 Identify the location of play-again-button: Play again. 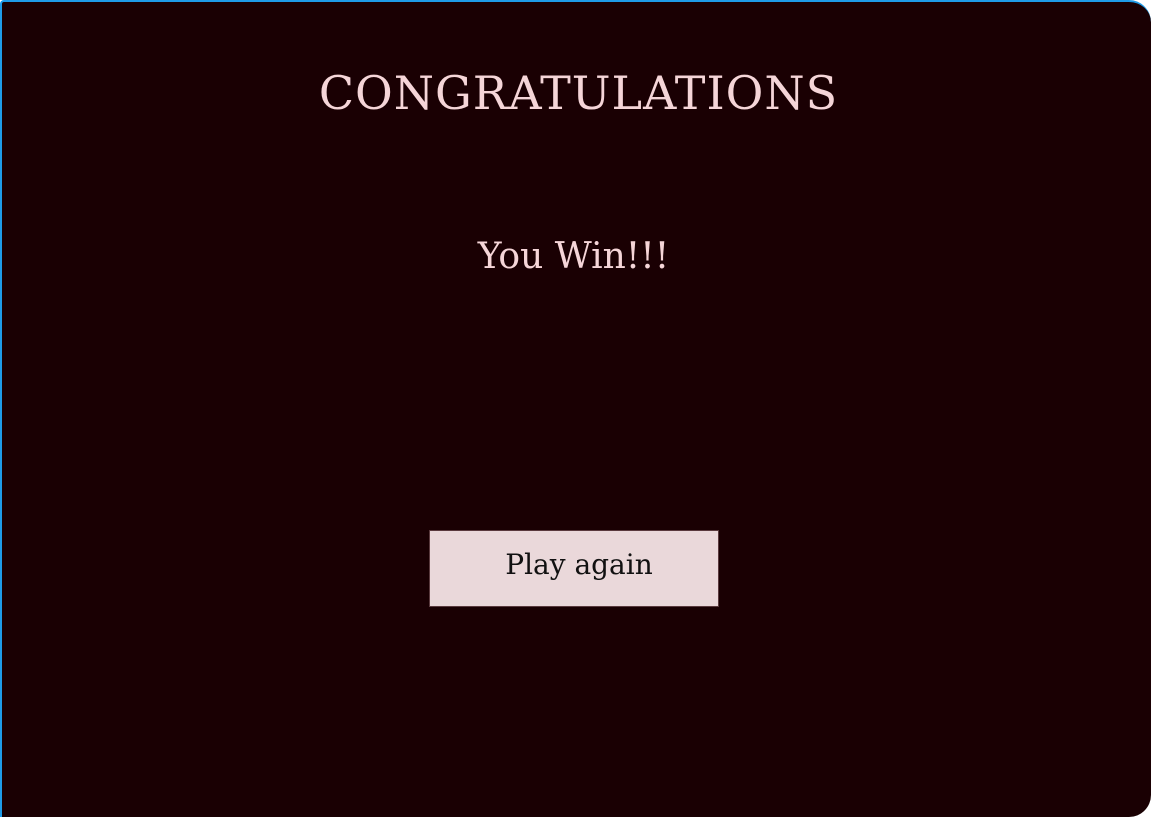
(574, 568).